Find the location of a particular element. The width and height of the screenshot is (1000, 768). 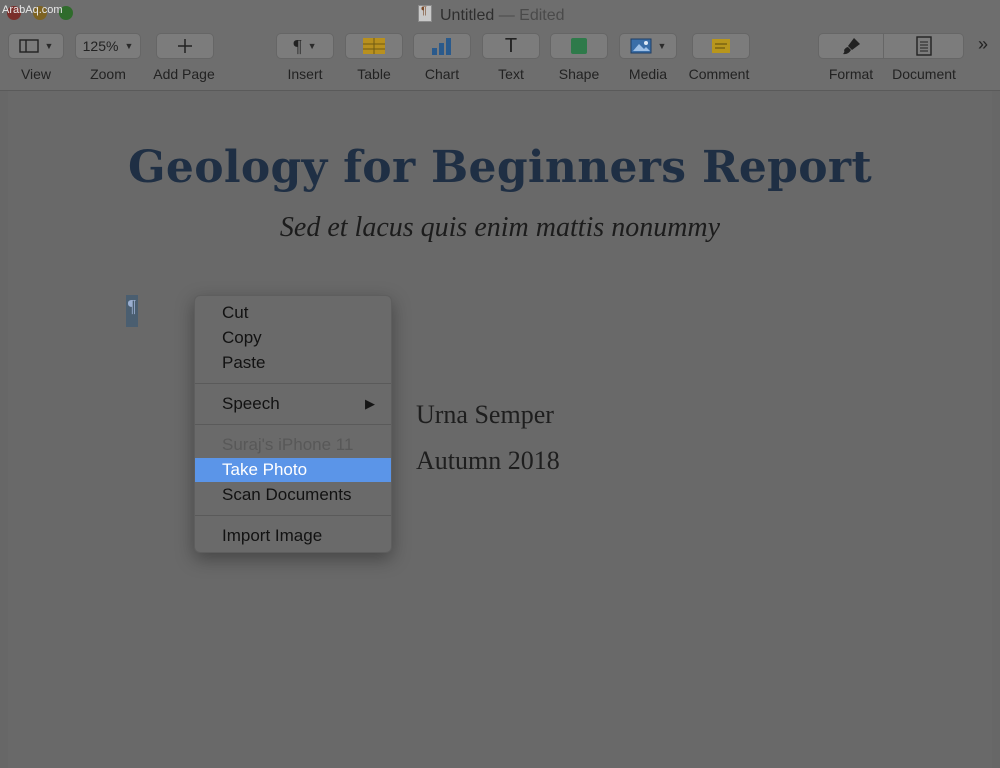

paintbrush-icon is located at coordinates (851, 46).